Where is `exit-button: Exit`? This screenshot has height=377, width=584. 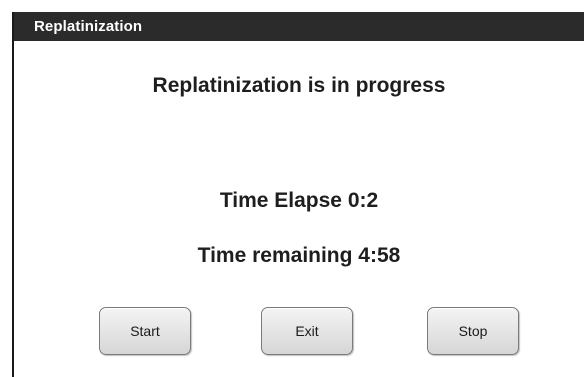 exit-button: Exit is located at coordinates (307, 331).